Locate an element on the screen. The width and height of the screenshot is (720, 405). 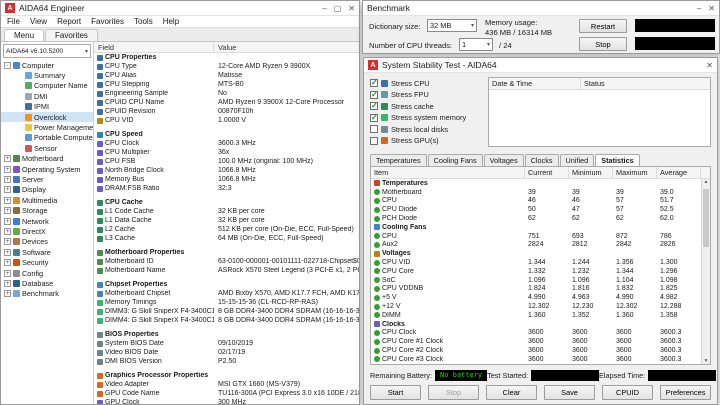
field-row: Video Adapter MSI GTX 1660 (MS-V379) is located at coordinates (226, 384).